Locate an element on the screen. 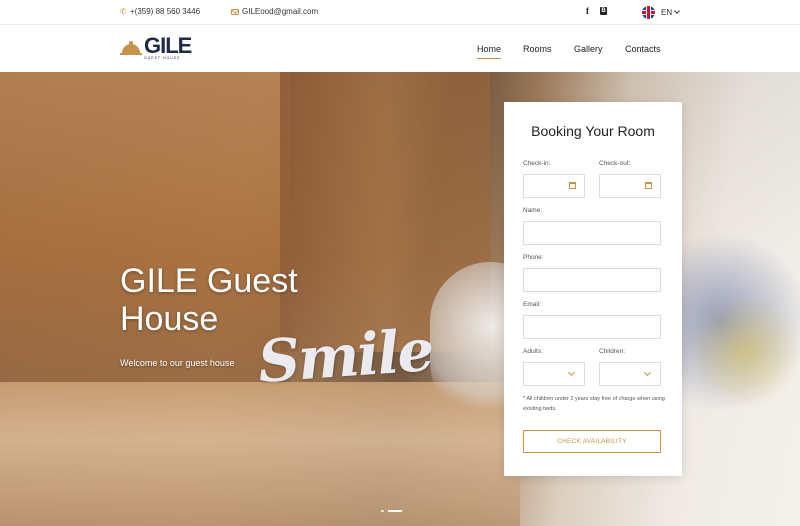  phone-icon: ✆ is located at coordinates (123, 11).